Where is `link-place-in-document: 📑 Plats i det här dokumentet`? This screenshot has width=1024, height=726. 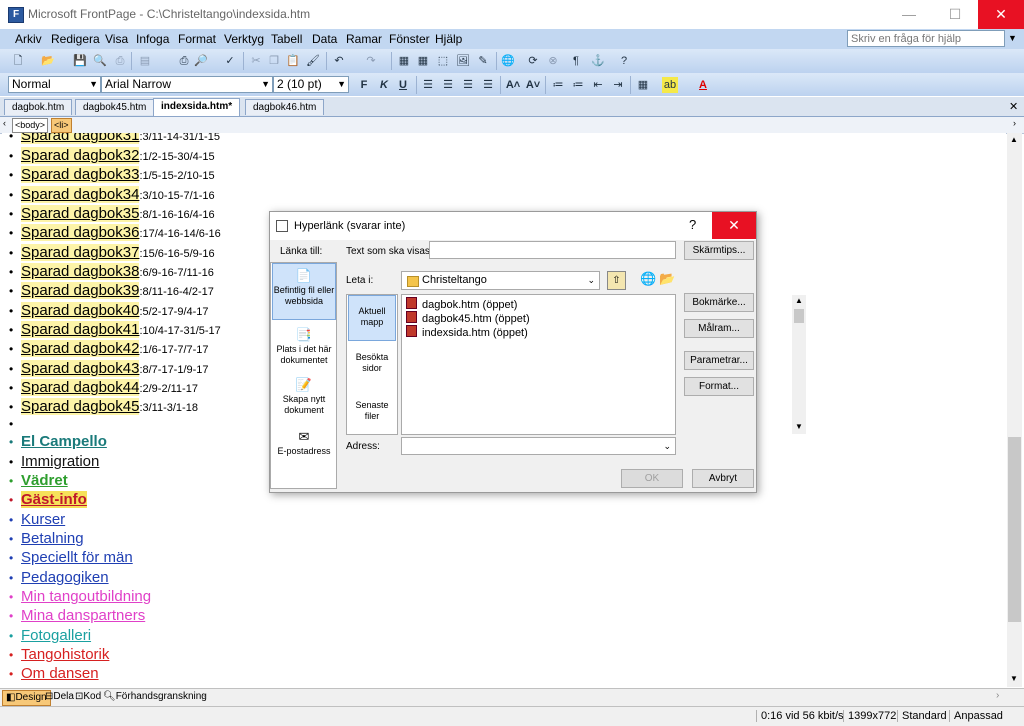 link-place-in-document: 📑 Plats i det här dokumentet is located at coordinates (304, 349).